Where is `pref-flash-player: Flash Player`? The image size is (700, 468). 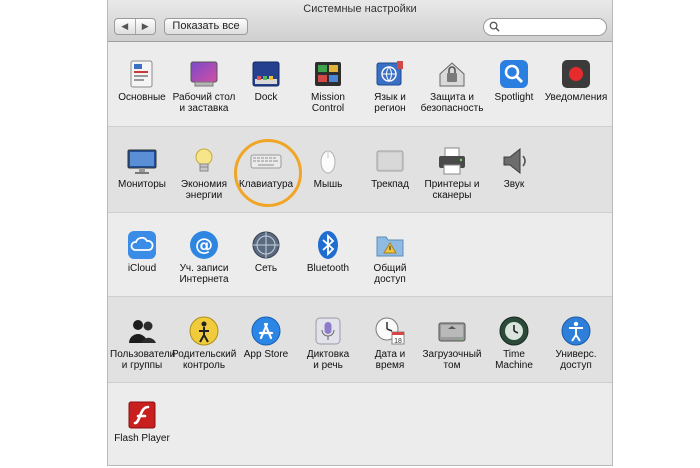 pref-flash-player: Flash Player is located at coordinates (142, 421).